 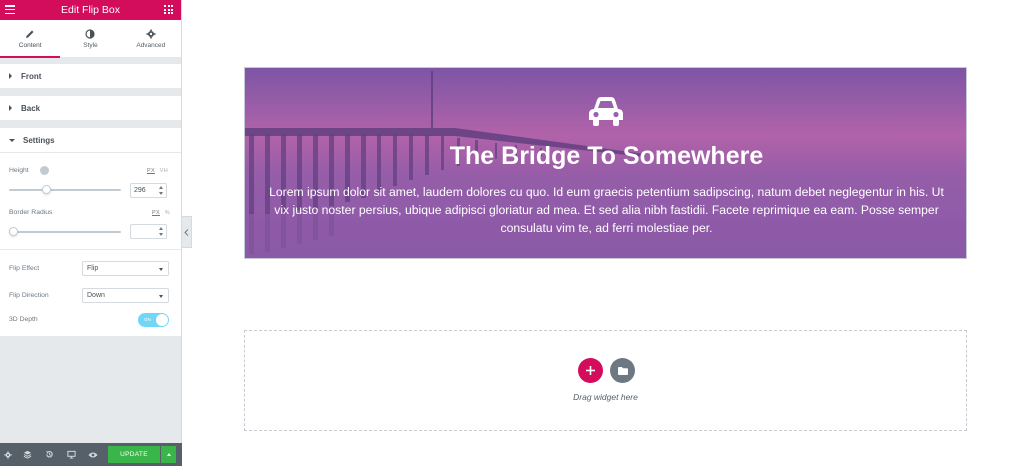 What do you see at coordinates (140, 190) in the screenshot?
I see `height-value: 296` at bounding box center [140, 190].